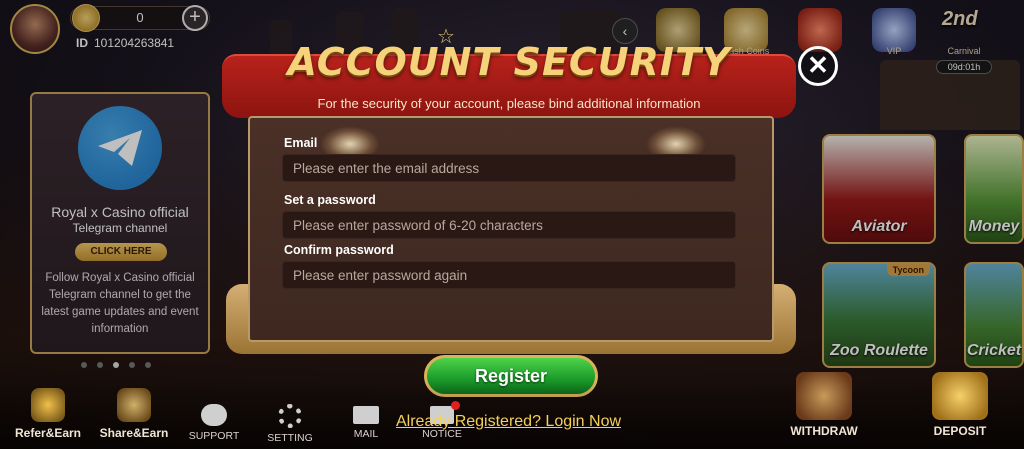 The width and height of the screenshot is (1024, 449). Describe the element at coordinates (339, 250) in the screenshot. I see `confirm-password-label: Confirm password` at that location.